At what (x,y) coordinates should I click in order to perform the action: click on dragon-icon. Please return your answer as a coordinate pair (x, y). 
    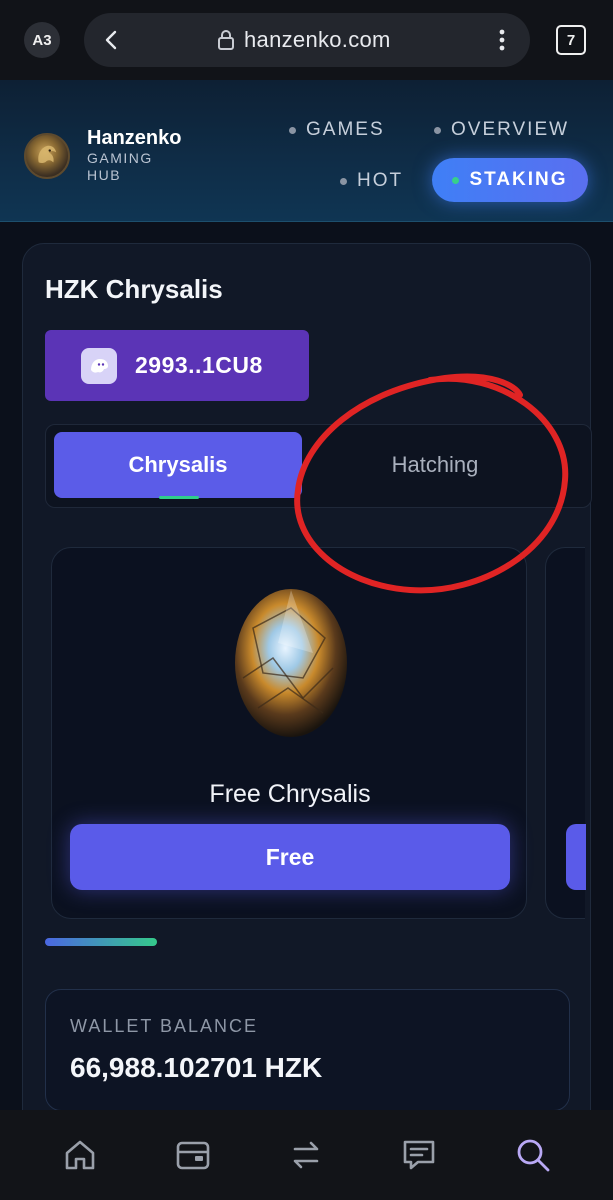
    Looking at the image, I should click on (47, 154).